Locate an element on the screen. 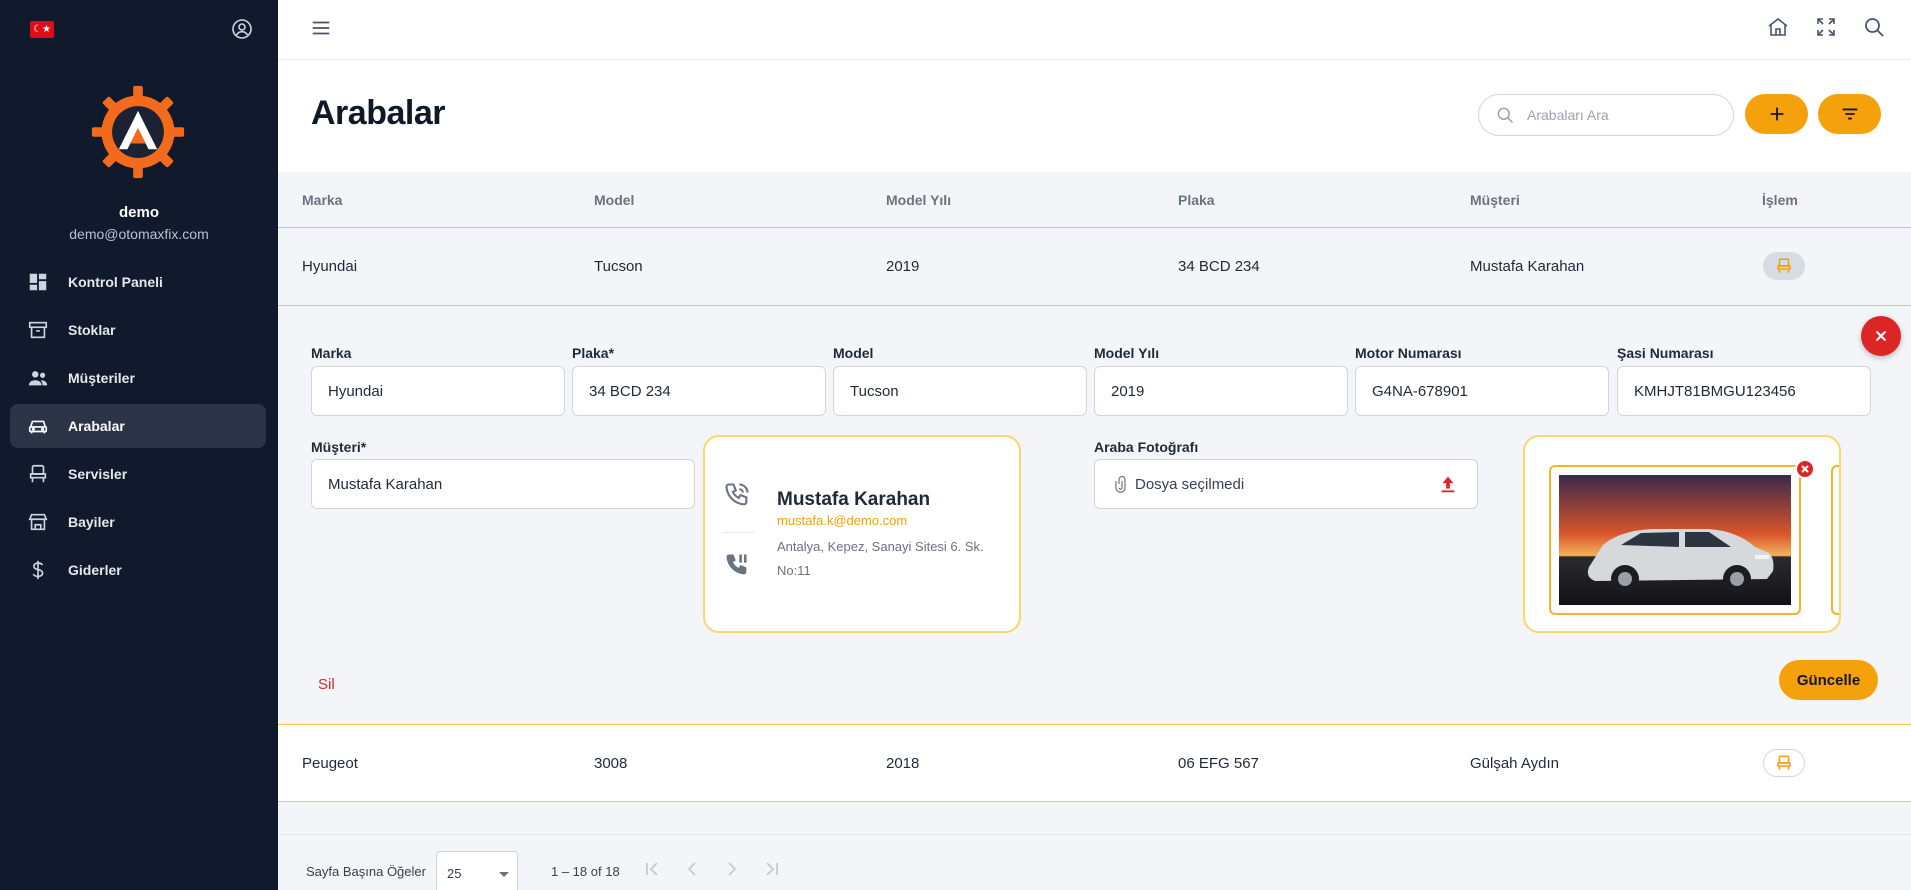  label-marka: Marka is located at coordinates (331, 353).